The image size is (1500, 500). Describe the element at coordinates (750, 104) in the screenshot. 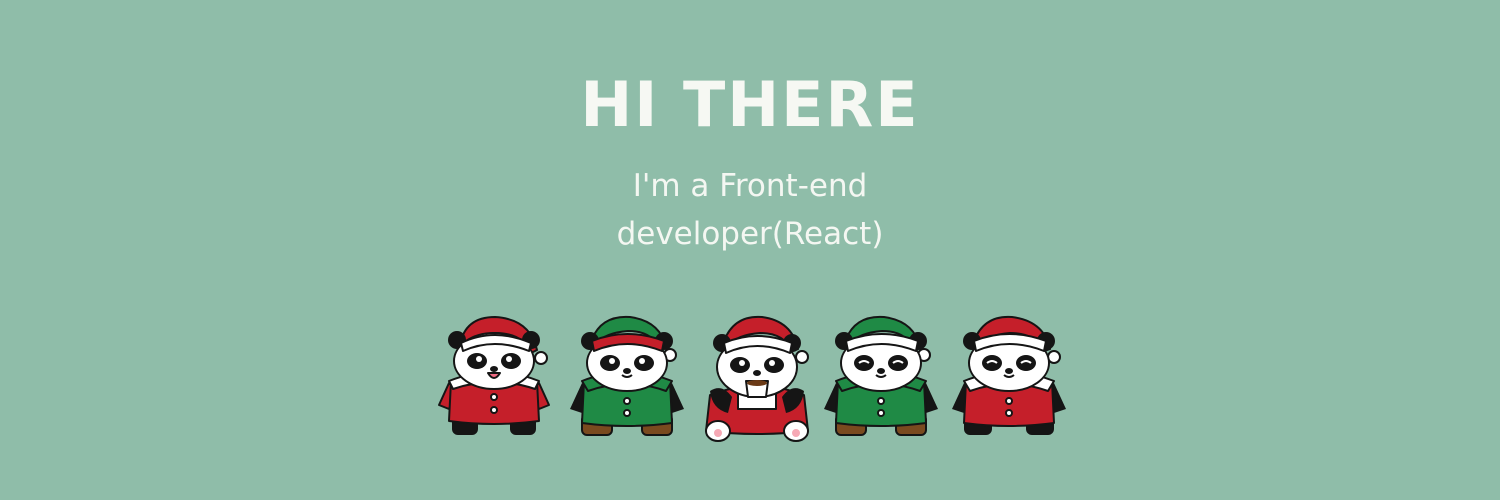

I see `banner-title: HI THERE` at that location.